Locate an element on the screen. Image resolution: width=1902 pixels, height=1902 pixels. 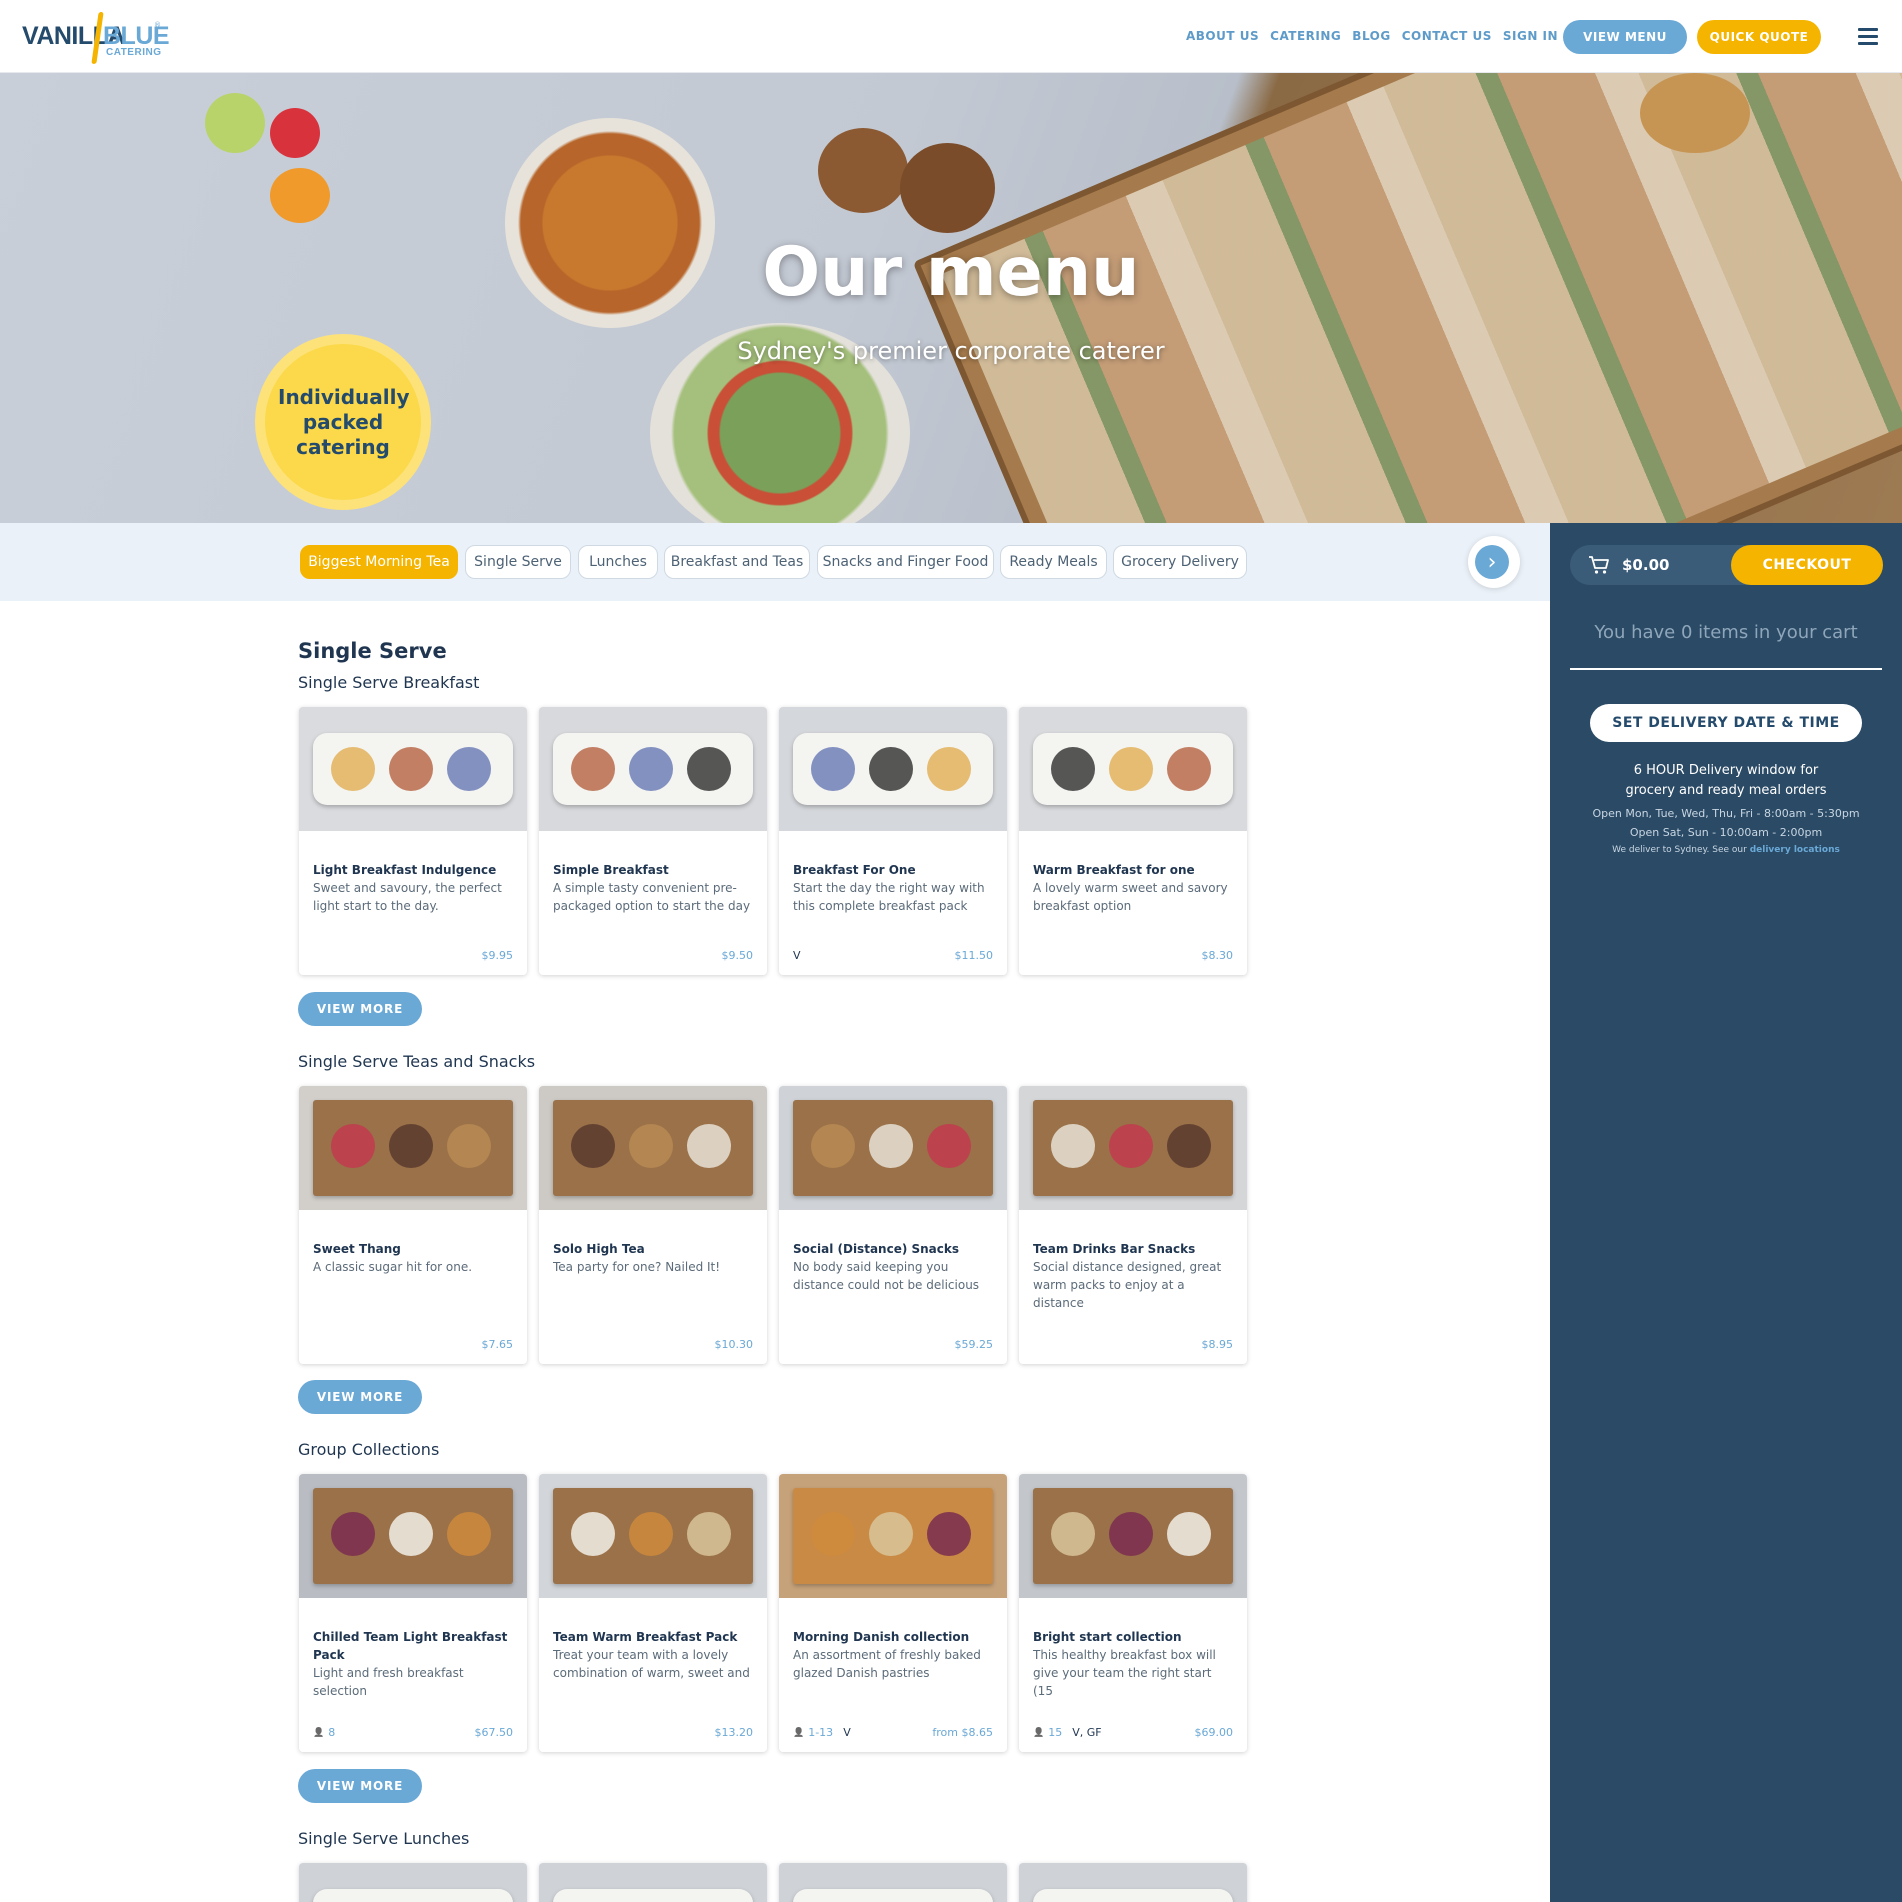
muffin-image is located at coordinates (863, 170).